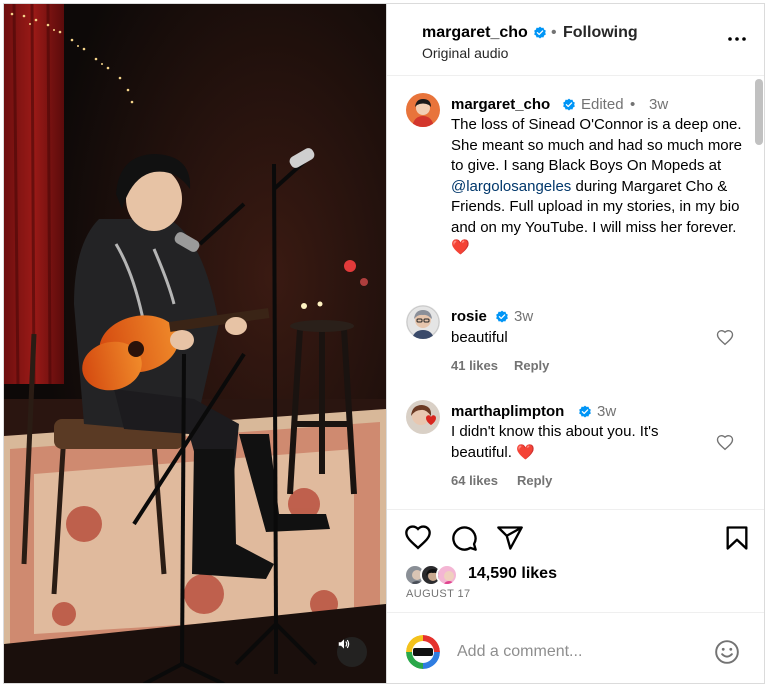 The width and height of the screenshot is (768, 687). Describe the element at coordinates (602, 104) in the screenshot. I see `caption-edited-label: Edited` at that location.